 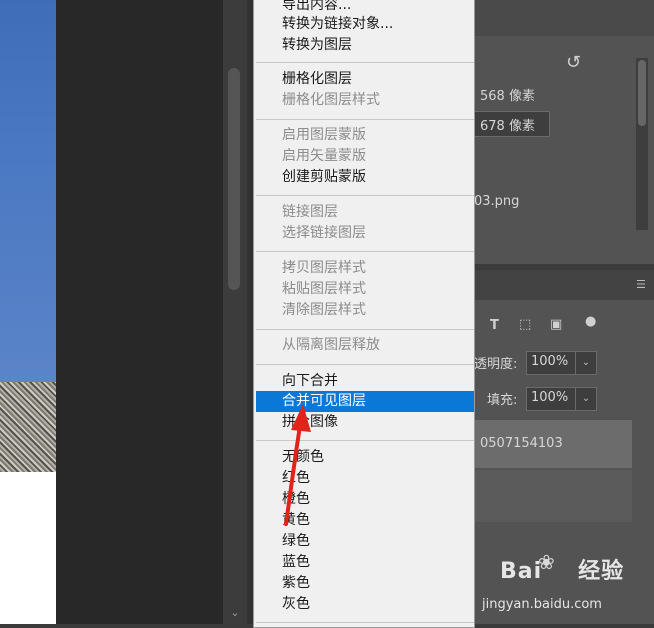 I want to click on panel-menu-icon: ☰, so click(x=641, y=284).